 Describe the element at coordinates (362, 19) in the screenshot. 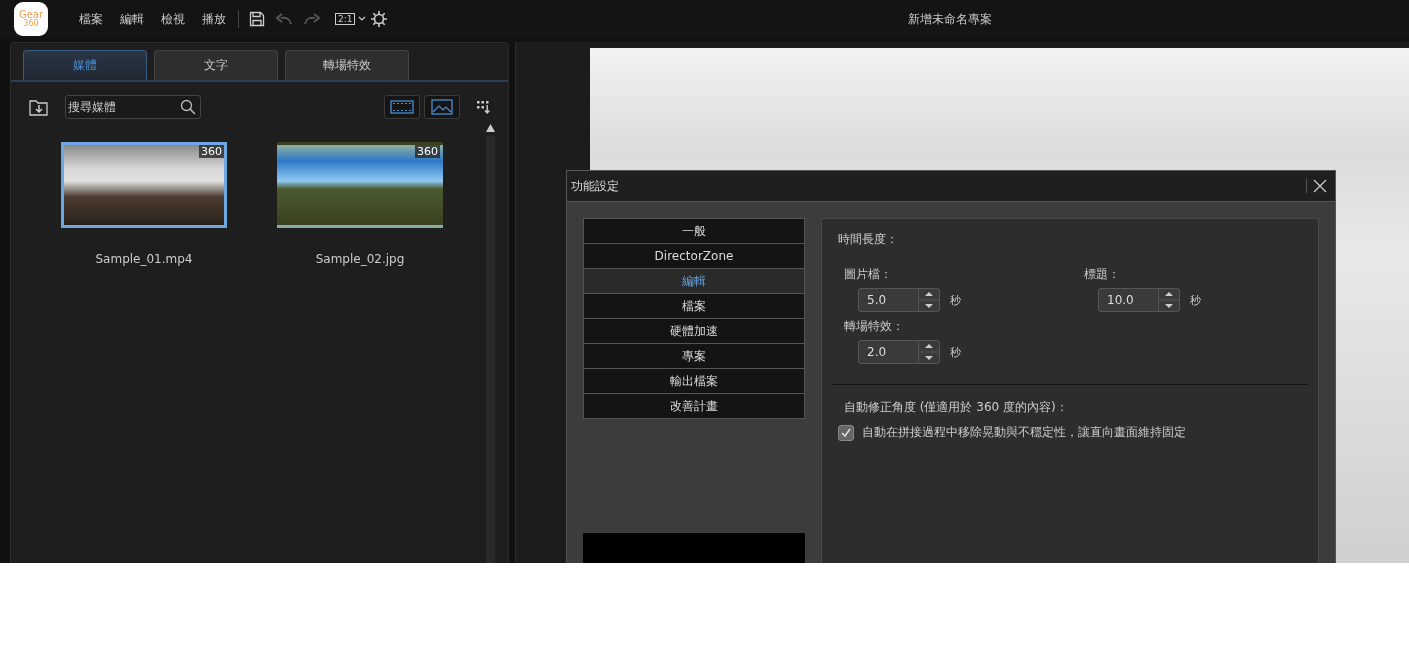

I see `caret-icon` at that location.